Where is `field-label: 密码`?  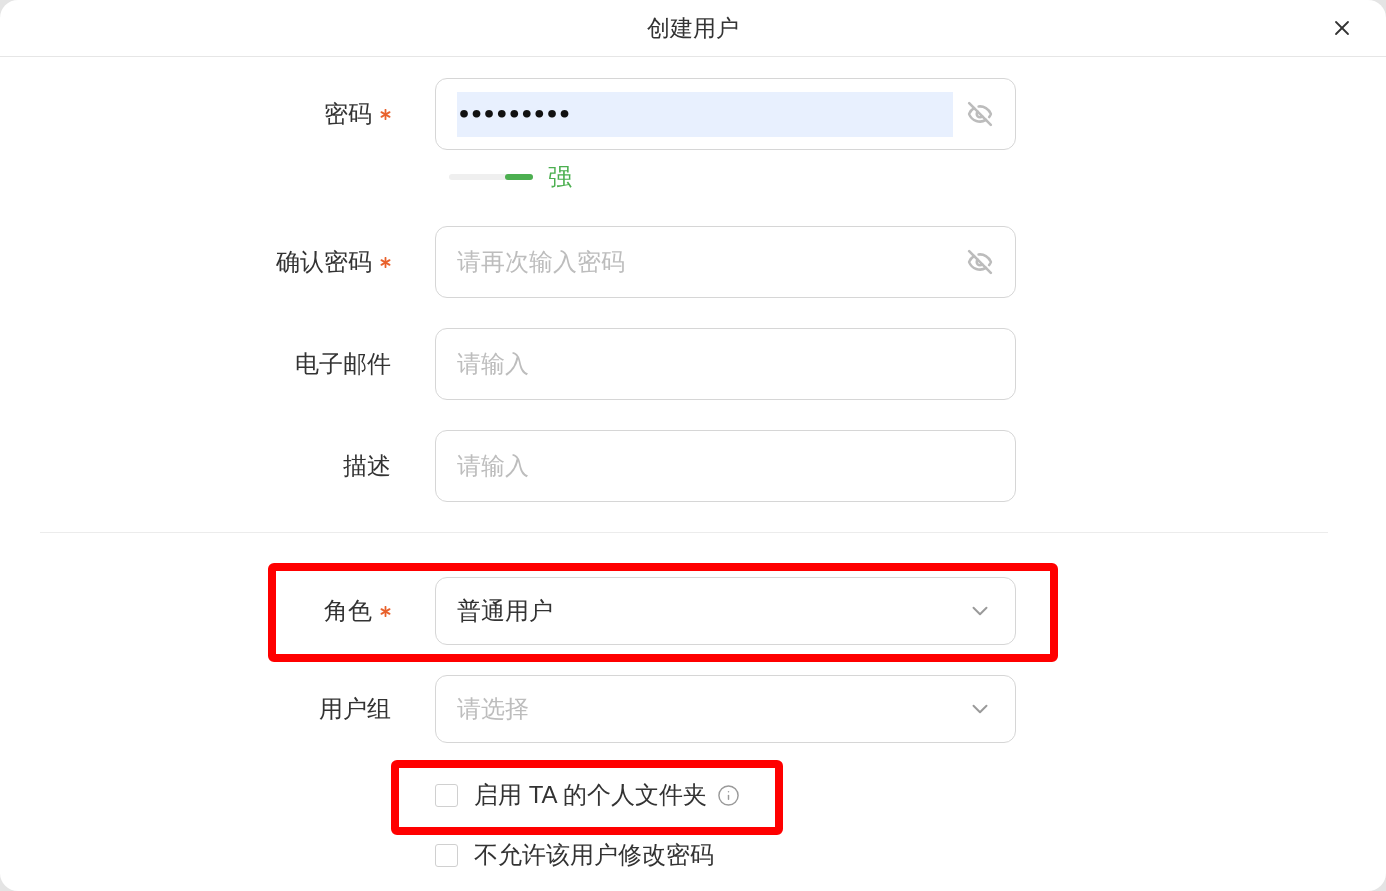
field-label: 密码 is located at coordinates (348, 114).